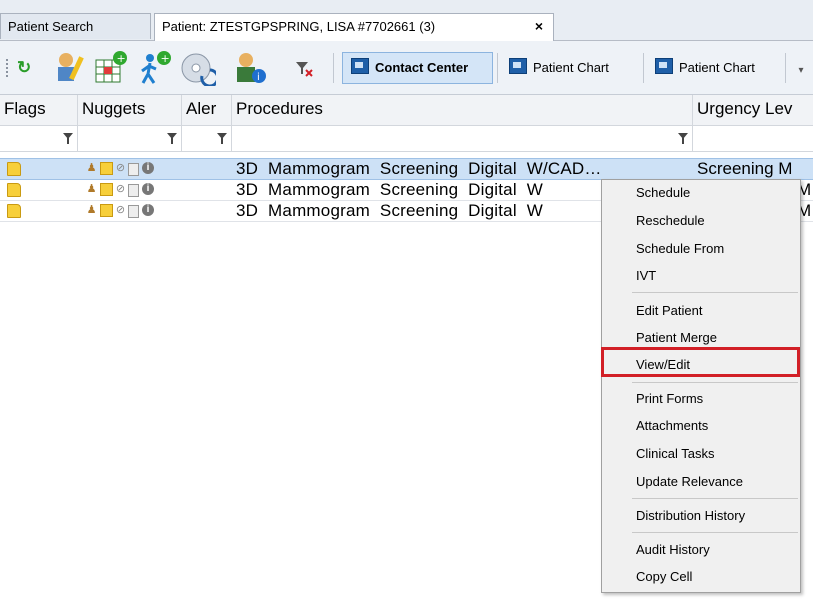 The image size is (813, 601). I want to click on disc-icon, so click(200, 69).